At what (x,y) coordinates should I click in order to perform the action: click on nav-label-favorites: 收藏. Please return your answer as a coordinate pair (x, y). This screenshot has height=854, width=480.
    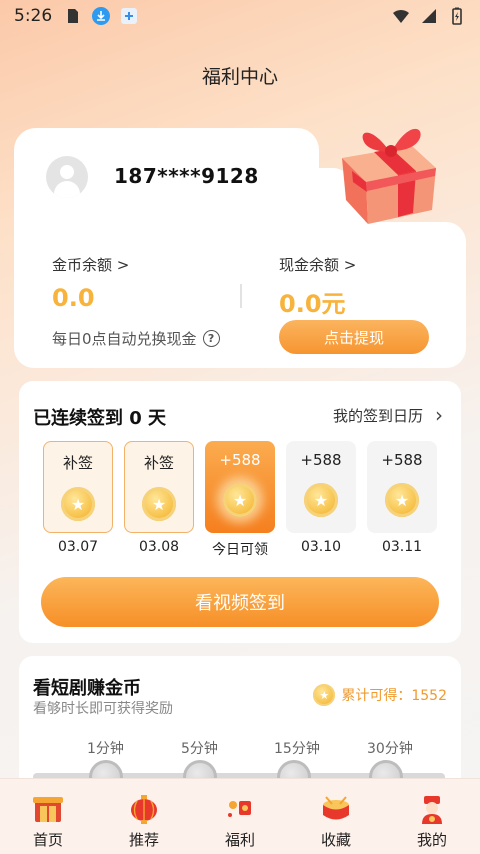
    Looking at the image, I should click on (335, 840).